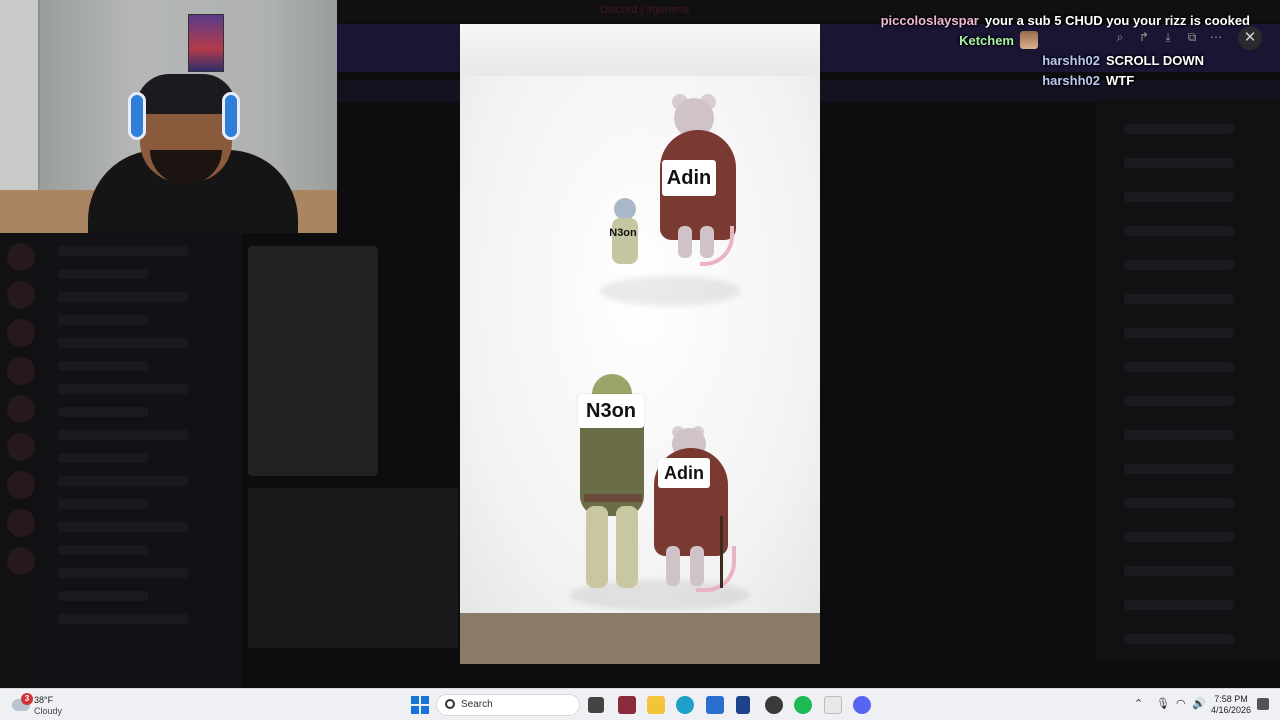 The width and height of the screenshot is (1280, 720). What do you see at coordinates (313, 361) in the screenshot?
I see `message-image-thumbnail` at bounding box center [313, 361].